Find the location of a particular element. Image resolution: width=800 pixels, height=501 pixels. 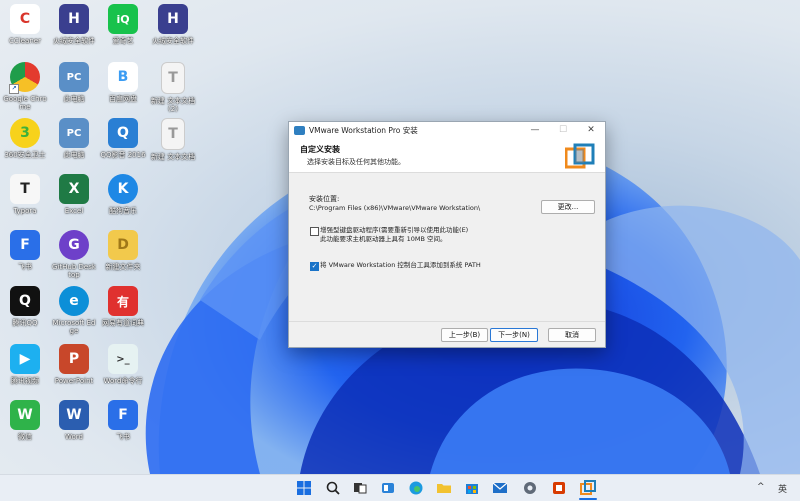

terminal-icon: >_ is located at coordinates (123, 359).